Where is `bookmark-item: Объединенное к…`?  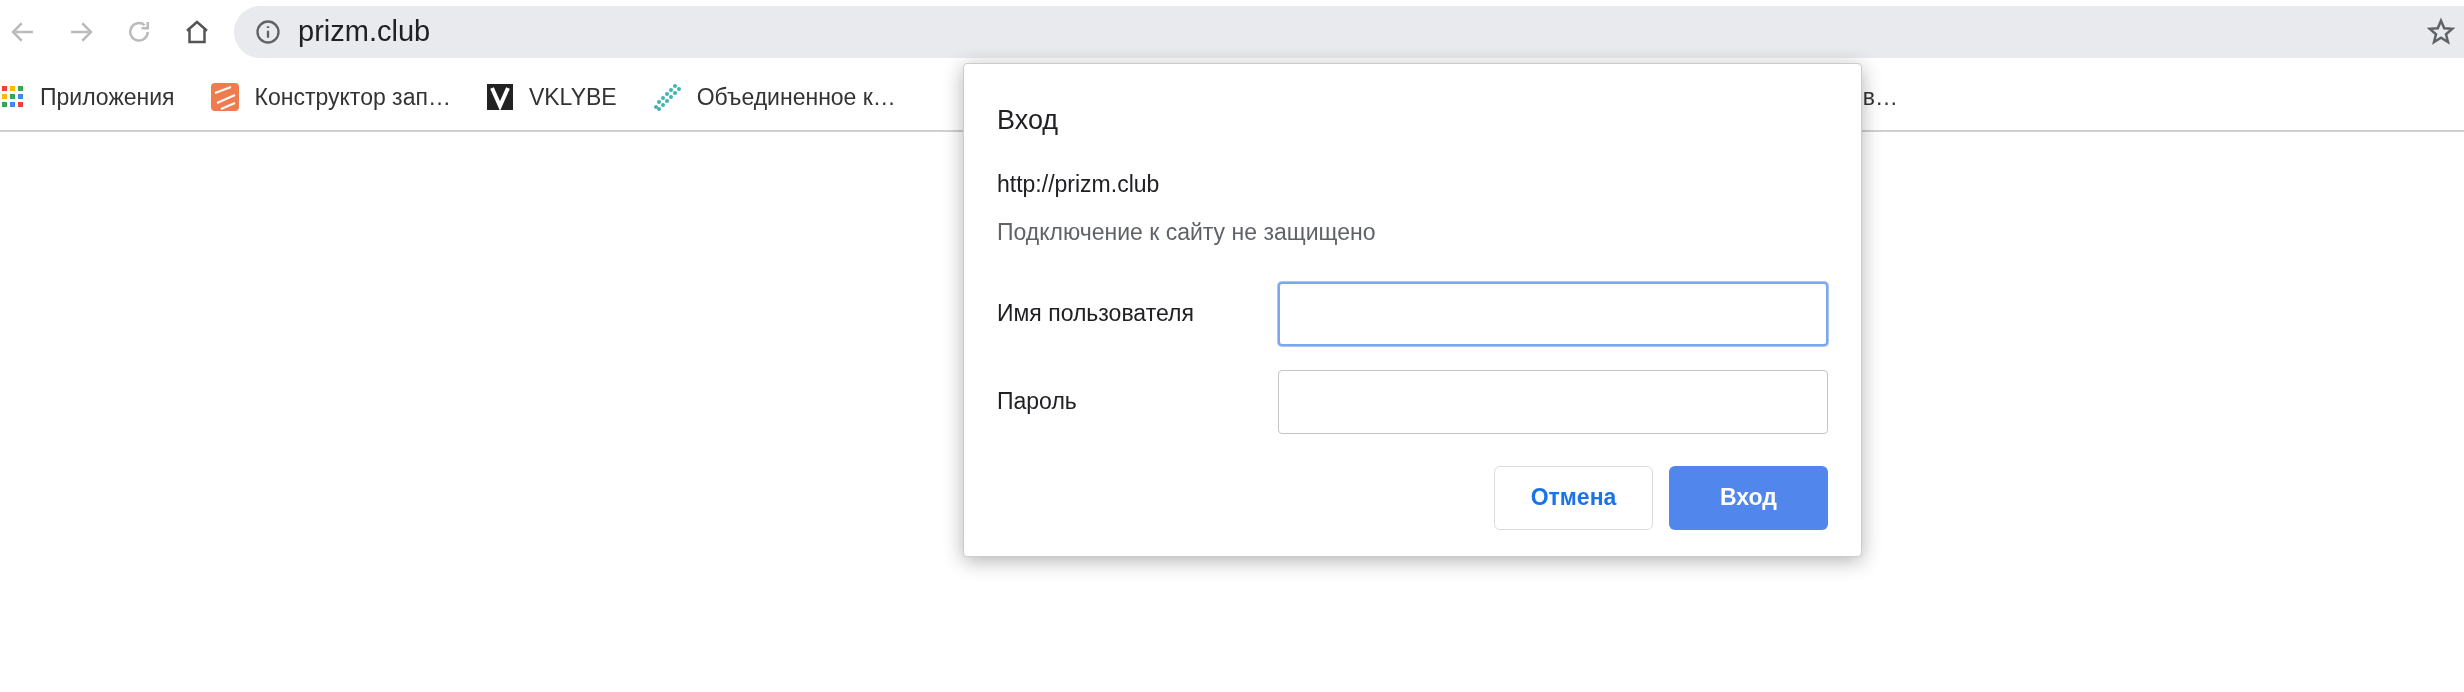 bookmark-item: Объединенное к… is located at coordinates (790, 97).